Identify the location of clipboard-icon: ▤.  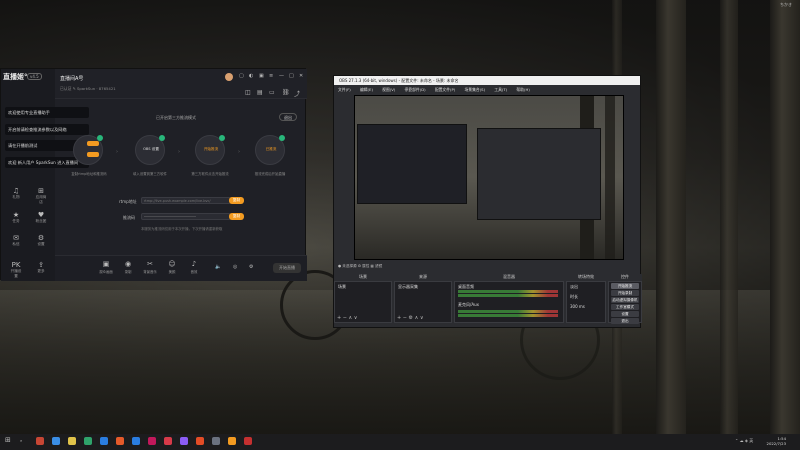
(260, 92).